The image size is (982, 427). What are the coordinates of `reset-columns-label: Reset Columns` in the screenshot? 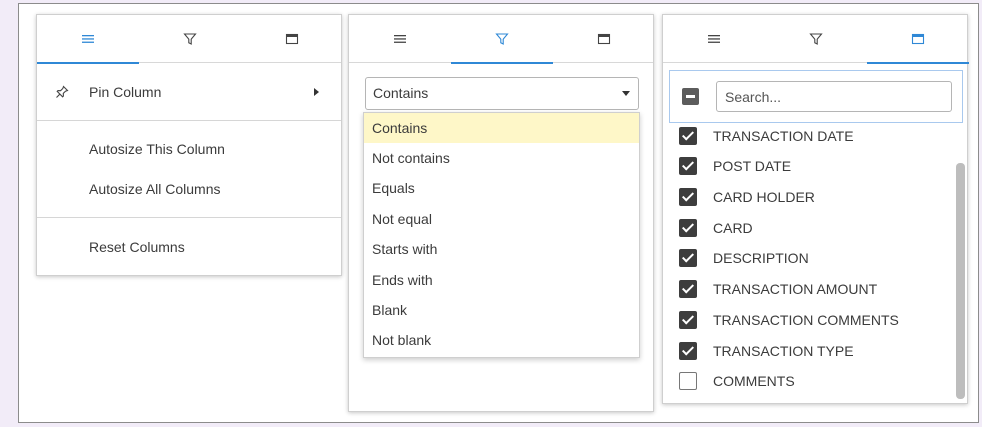 It's located at (137, 247).